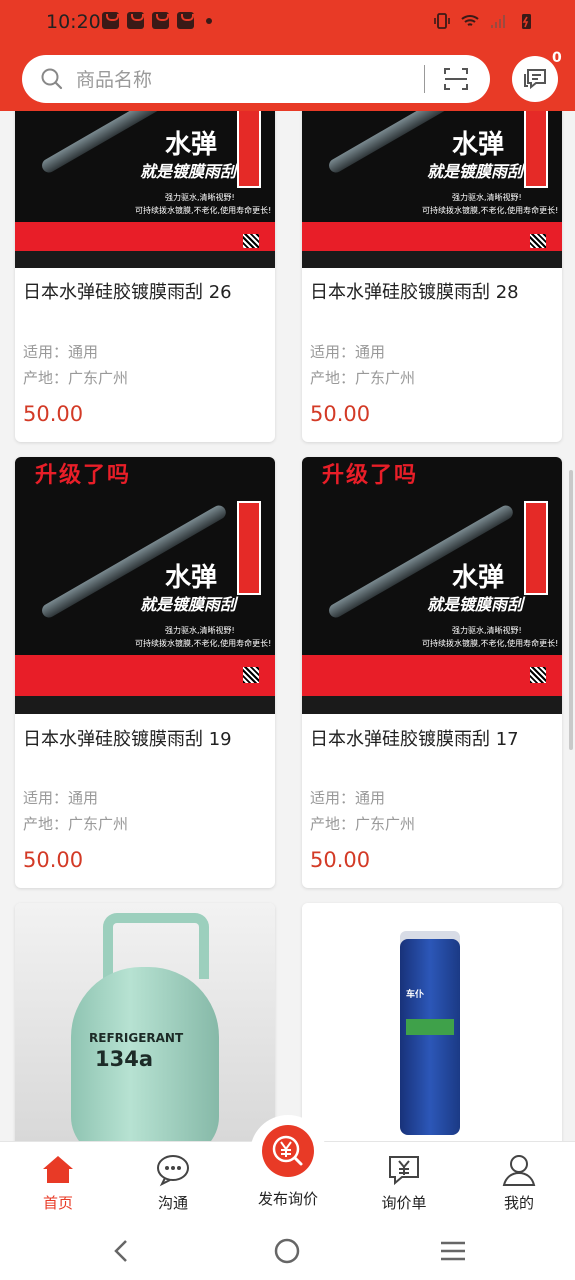 The width and height of the screenshot is (575, 1280). I want to click on notification-icons, so click(157, 20).